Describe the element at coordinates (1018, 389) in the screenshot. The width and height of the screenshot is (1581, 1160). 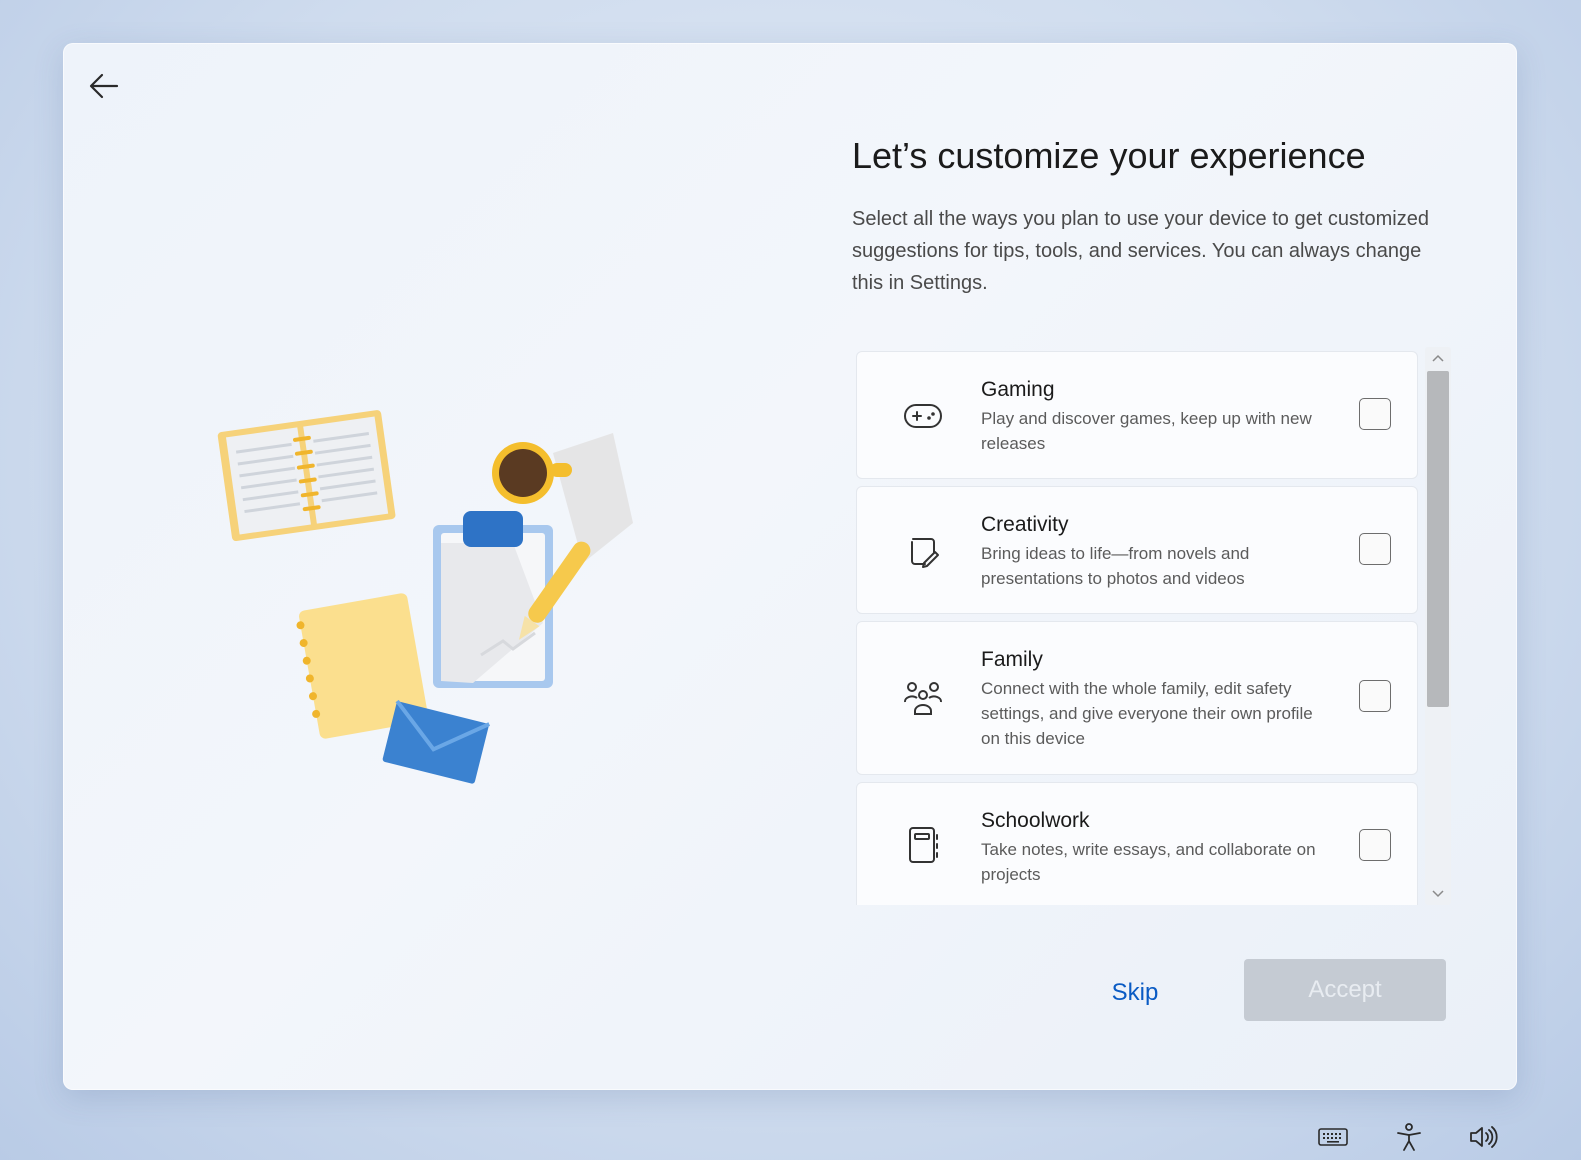
I see `option-title: Gaming` at that location.